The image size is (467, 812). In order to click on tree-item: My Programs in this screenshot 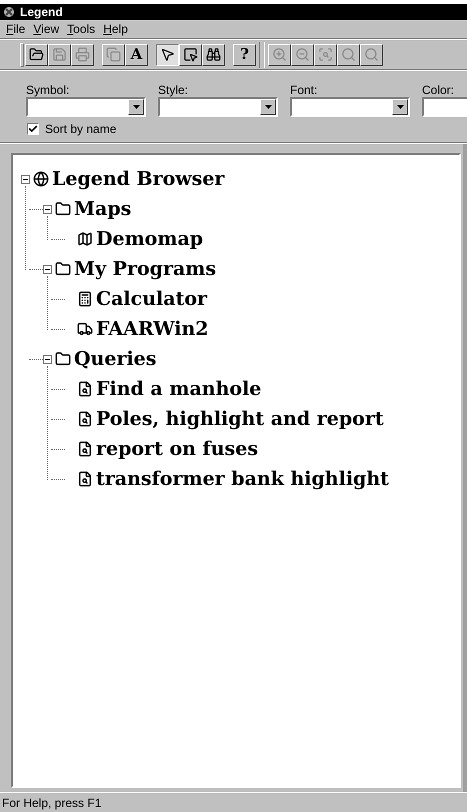, I will do `click(145, 269)`.